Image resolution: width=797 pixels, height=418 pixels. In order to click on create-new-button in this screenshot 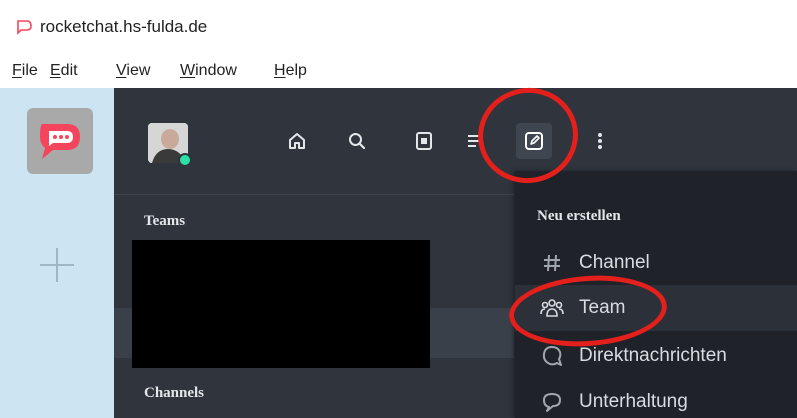, I will do `click(534, 141)`.